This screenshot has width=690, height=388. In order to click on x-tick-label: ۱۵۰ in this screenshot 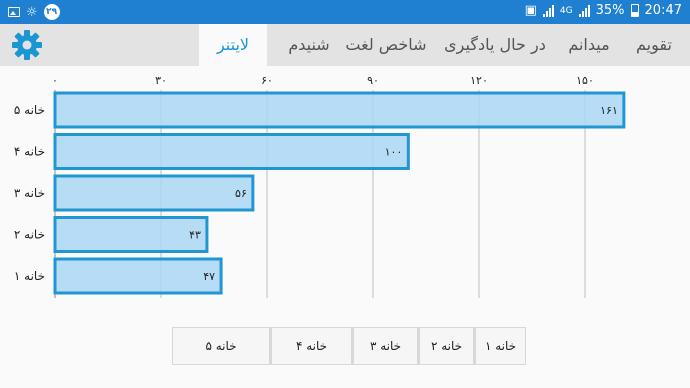, I will do `click(585, 80)`.